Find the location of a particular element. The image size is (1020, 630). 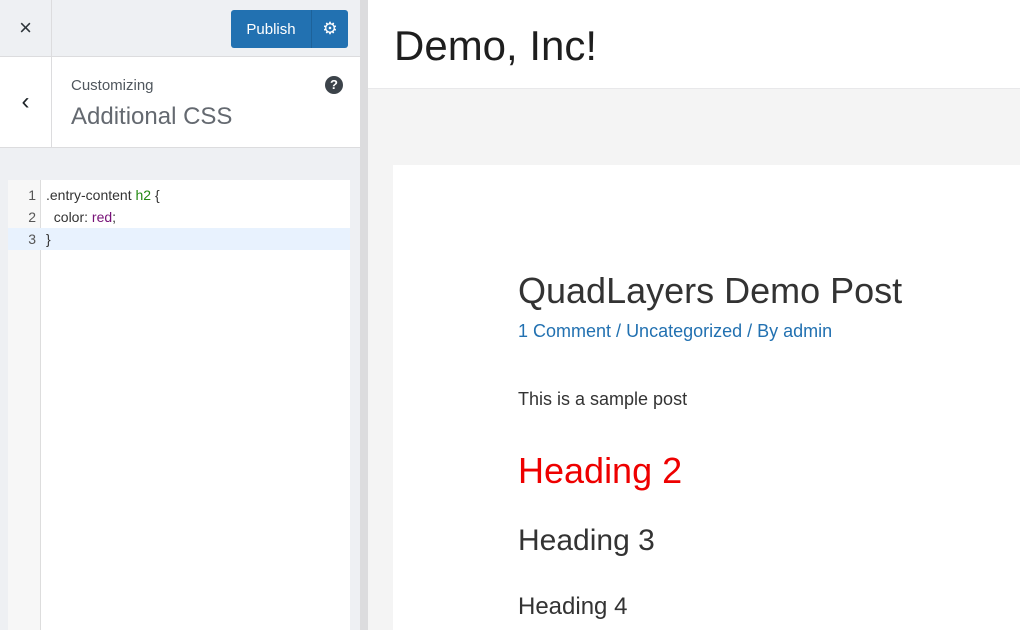

publish-button-group: Publish ⚙ is located at coordinates (289, 29).